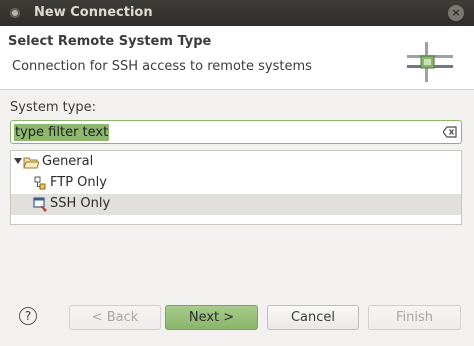  What do you see at coordinates (31, 163) in the screenshot?
I see `folder-open-icon` at bounding box center [31, 163].